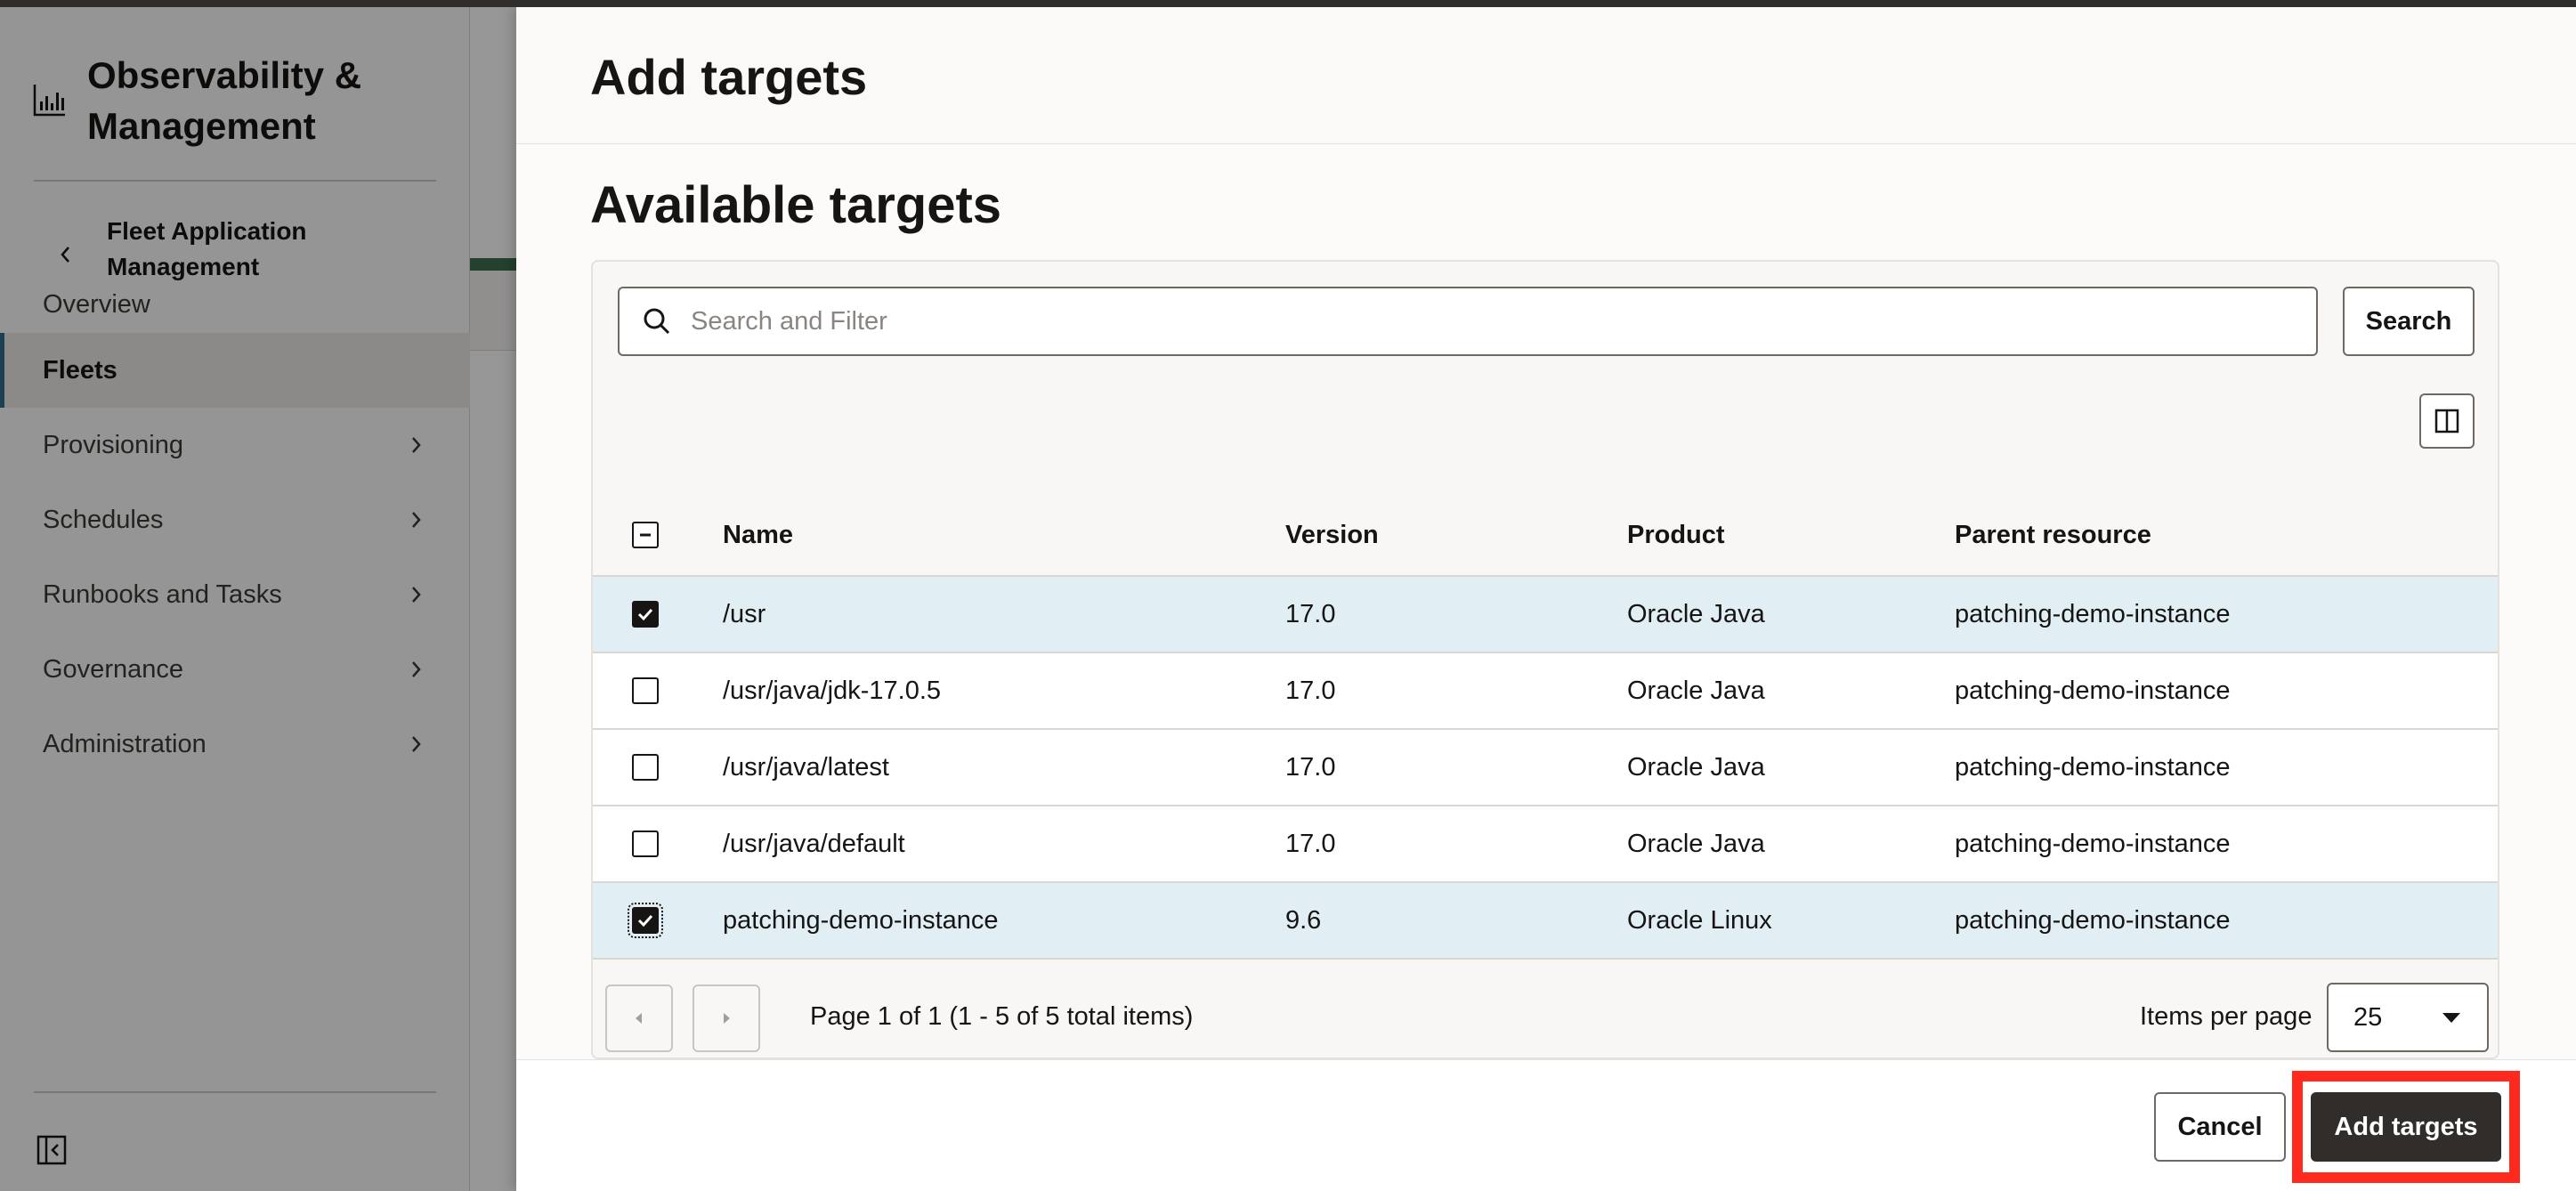 This screenshot has width=2576, height=1191. Describe the element at coordinates (1791, 536) in the screenshot. I see `column-header-product: Product` at that location.